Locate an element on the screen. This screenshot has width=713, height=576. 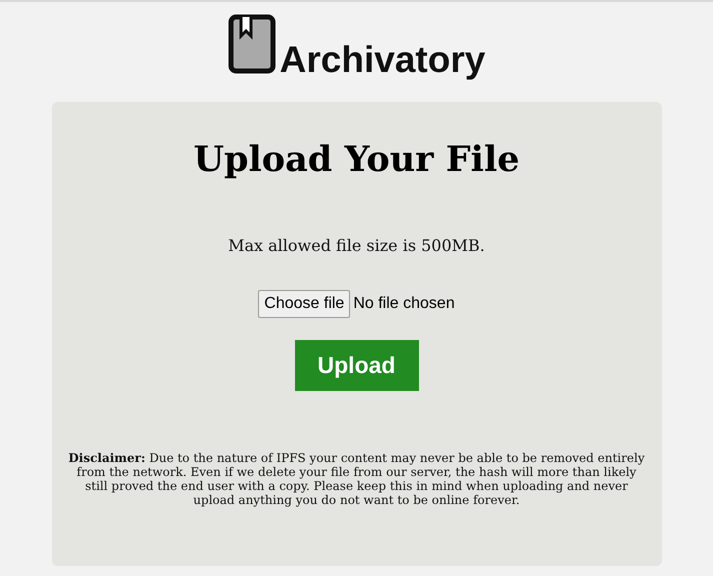
logo-text: Archivatory is located at coordinates (383, 59).